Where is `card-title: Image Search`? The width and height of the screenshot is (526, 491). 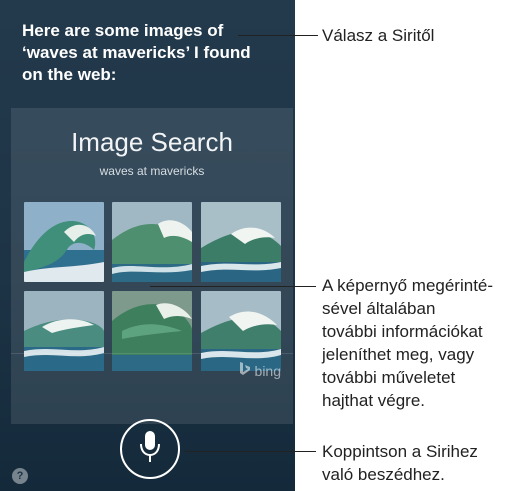 card-title: Image Search is located at coordinates (152, 142).